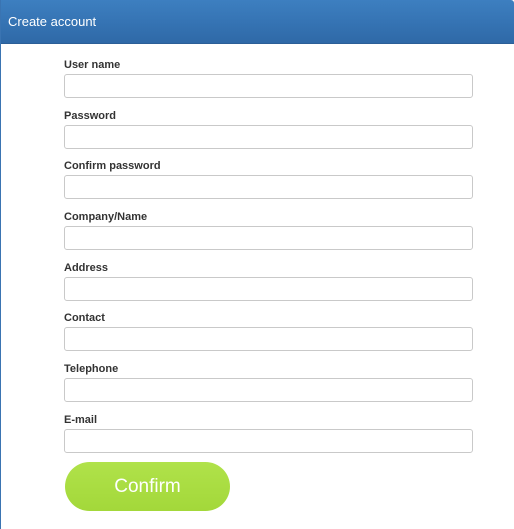 The image size is (514, 529). Describe the element at coordinates (106, 217) in the screenshot. I see `company-name-label: Company/Name` at that location.